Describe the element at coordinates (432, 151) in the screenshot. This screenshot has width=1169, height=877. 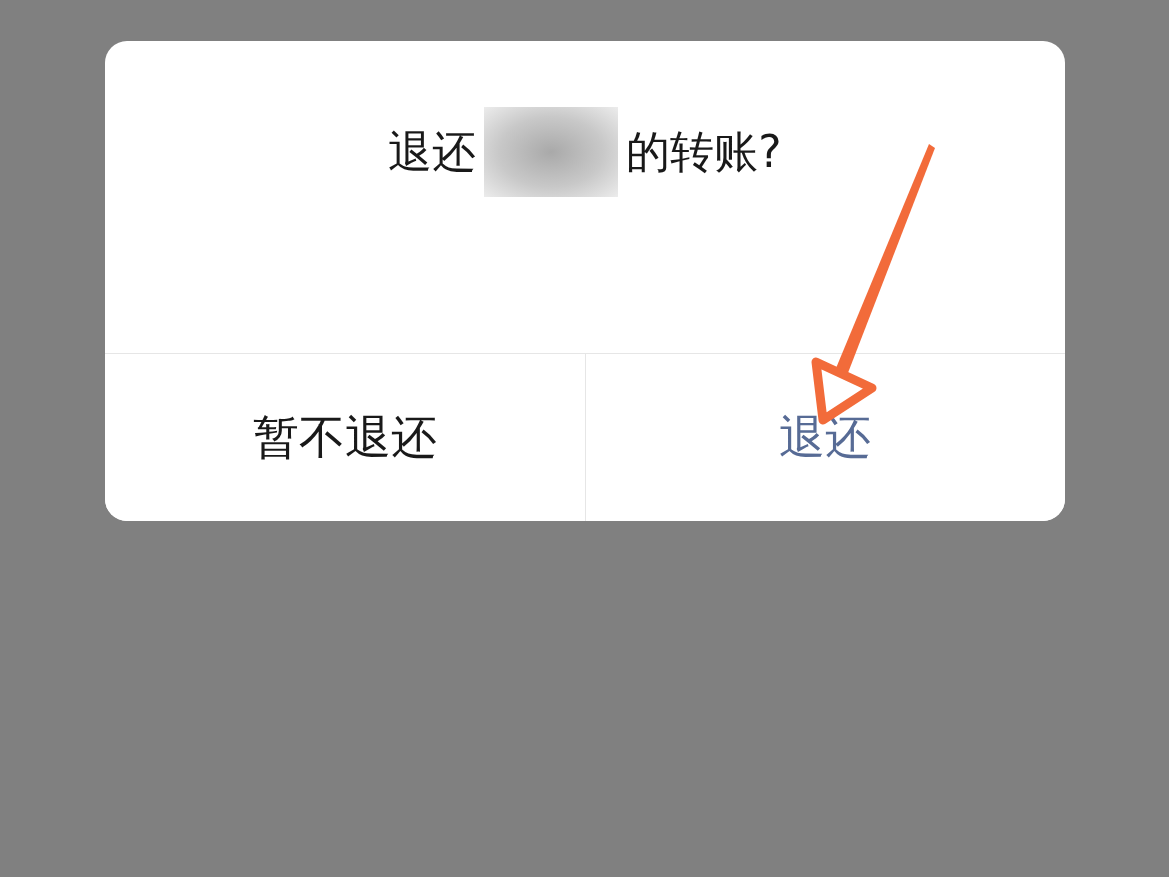
I see `dialog-title: 退还` at that location.